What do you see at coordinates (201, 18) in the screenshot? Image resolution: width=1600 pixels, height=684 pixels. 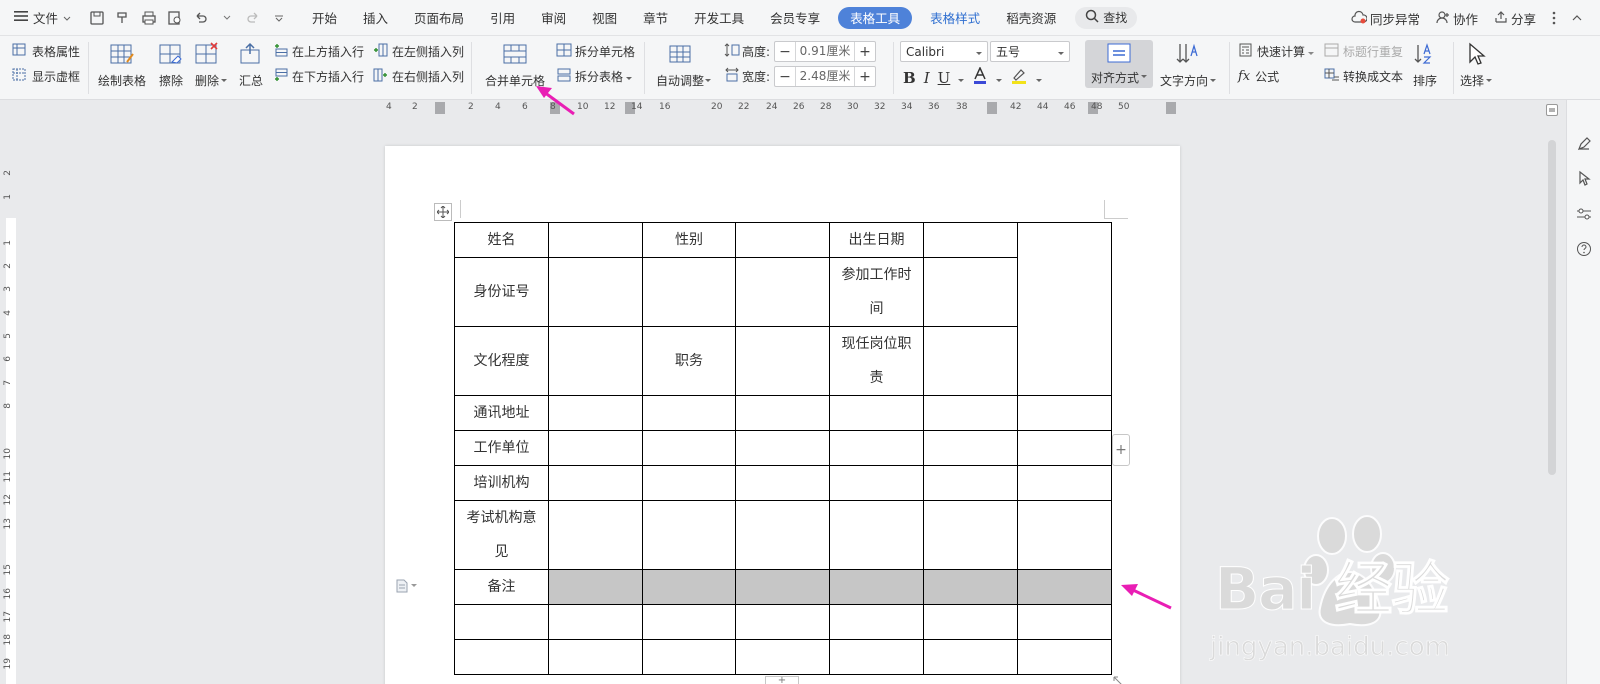 I see `undo-icon` at bounding box center [201, 18].